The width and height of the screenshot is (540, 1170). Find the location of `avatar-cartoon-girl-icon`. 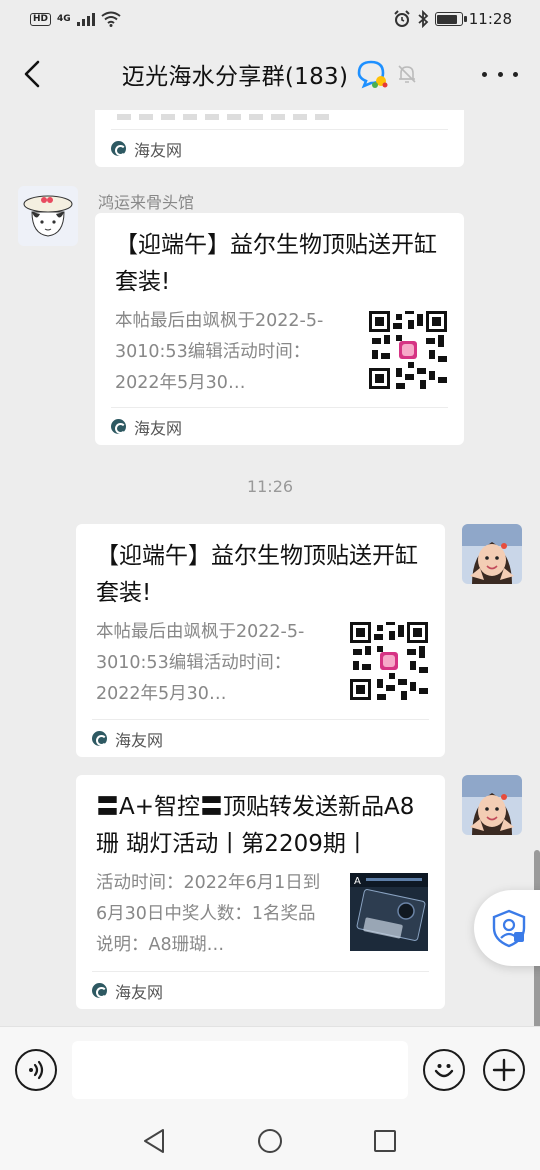

avatar-cartoon-girl-icon is located at coordinates (48, 216).